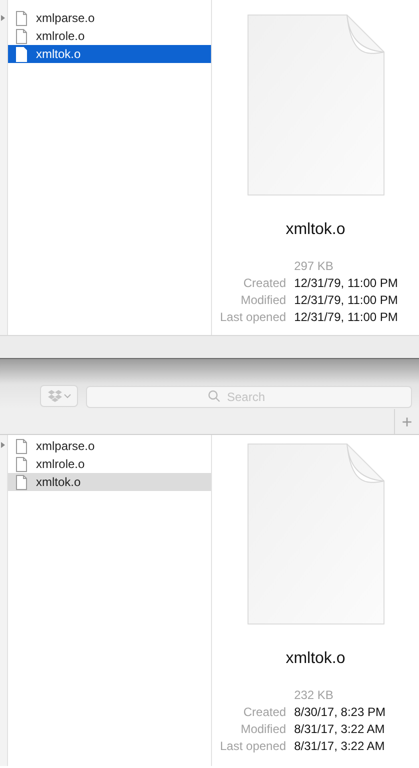 This screenshot has height=768, width=419. I want to click on info-value: 8/30/17, 8:23 PM, so click(340, 712).